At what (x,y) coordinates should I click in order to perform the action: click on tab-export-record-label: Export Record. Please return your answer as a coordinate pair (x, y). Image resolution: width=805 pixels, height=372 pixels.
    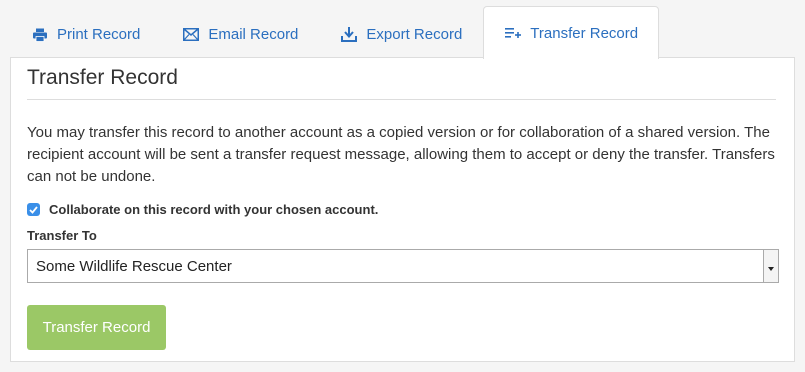
    Looking at the image, I should click on (414, 34).